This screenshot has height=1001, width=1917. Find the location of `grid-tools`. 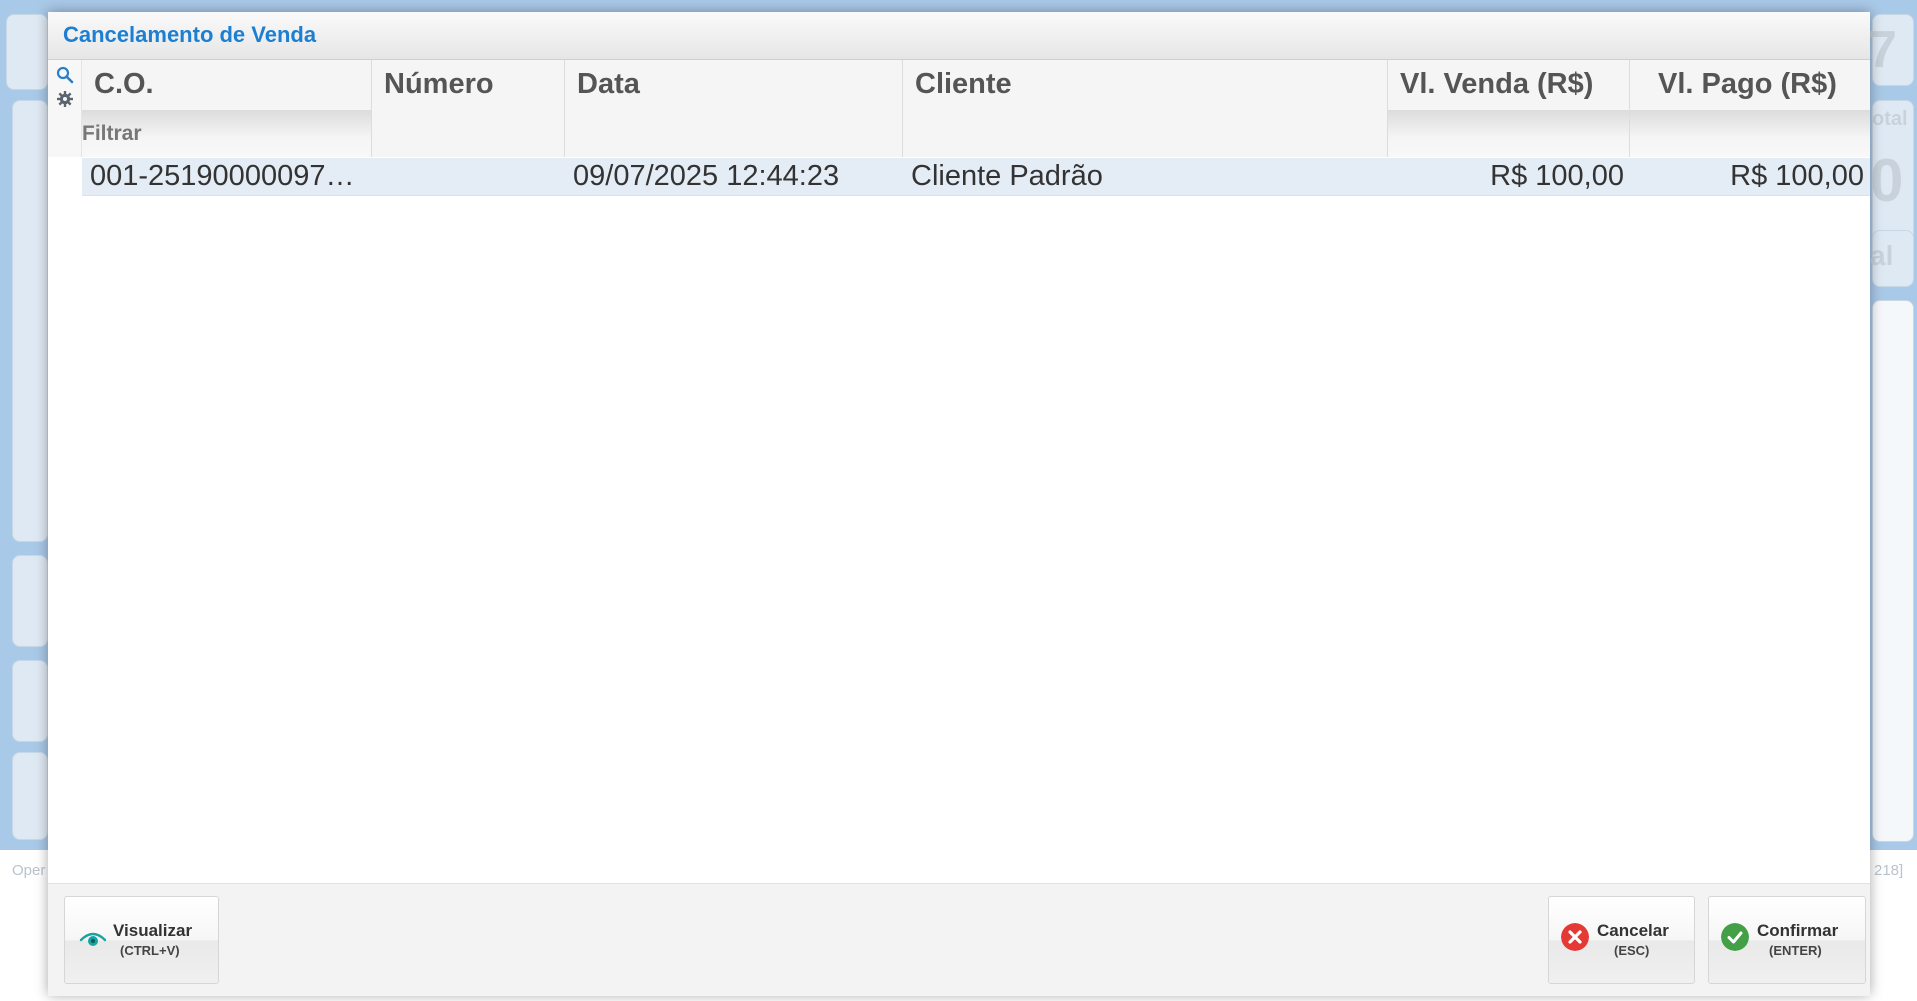

grid-tools is located at coordinates (65, 108).